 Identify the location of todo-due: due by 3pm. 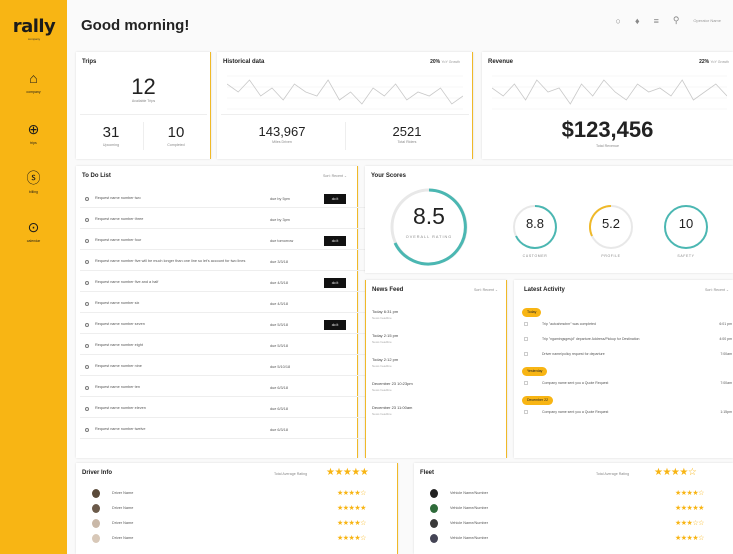
(280, 220).